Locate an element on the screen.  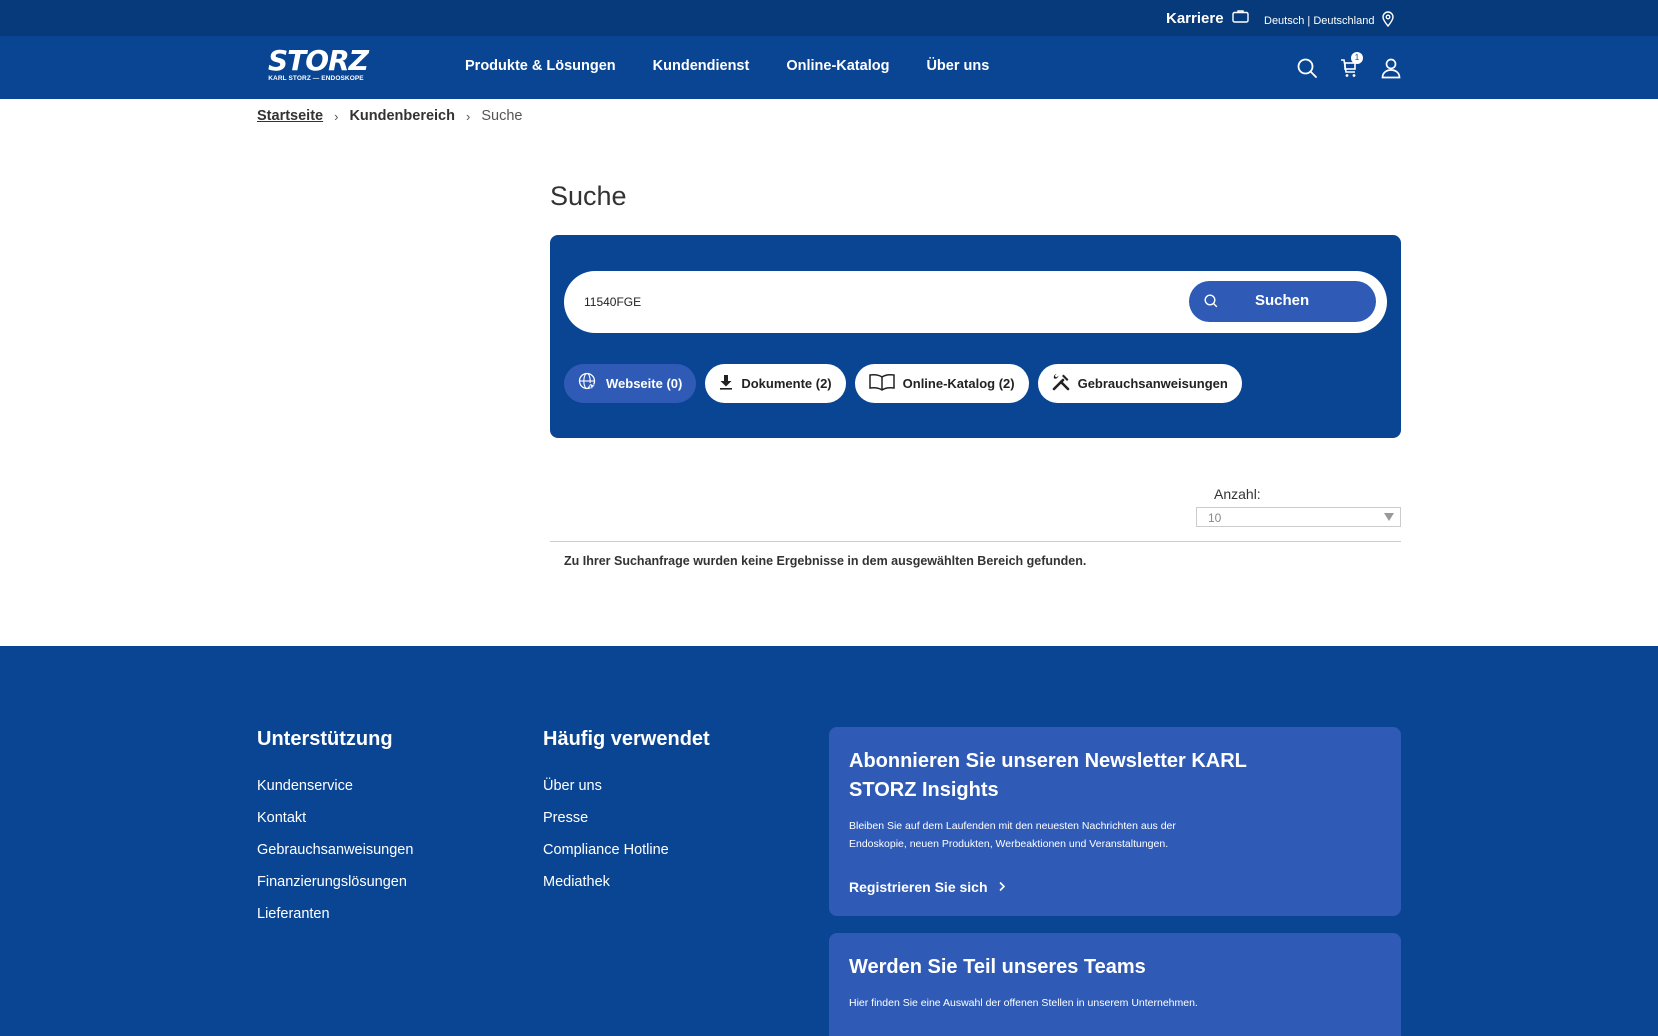
nav-icons: 1 is located at coordinates (1349, 66).